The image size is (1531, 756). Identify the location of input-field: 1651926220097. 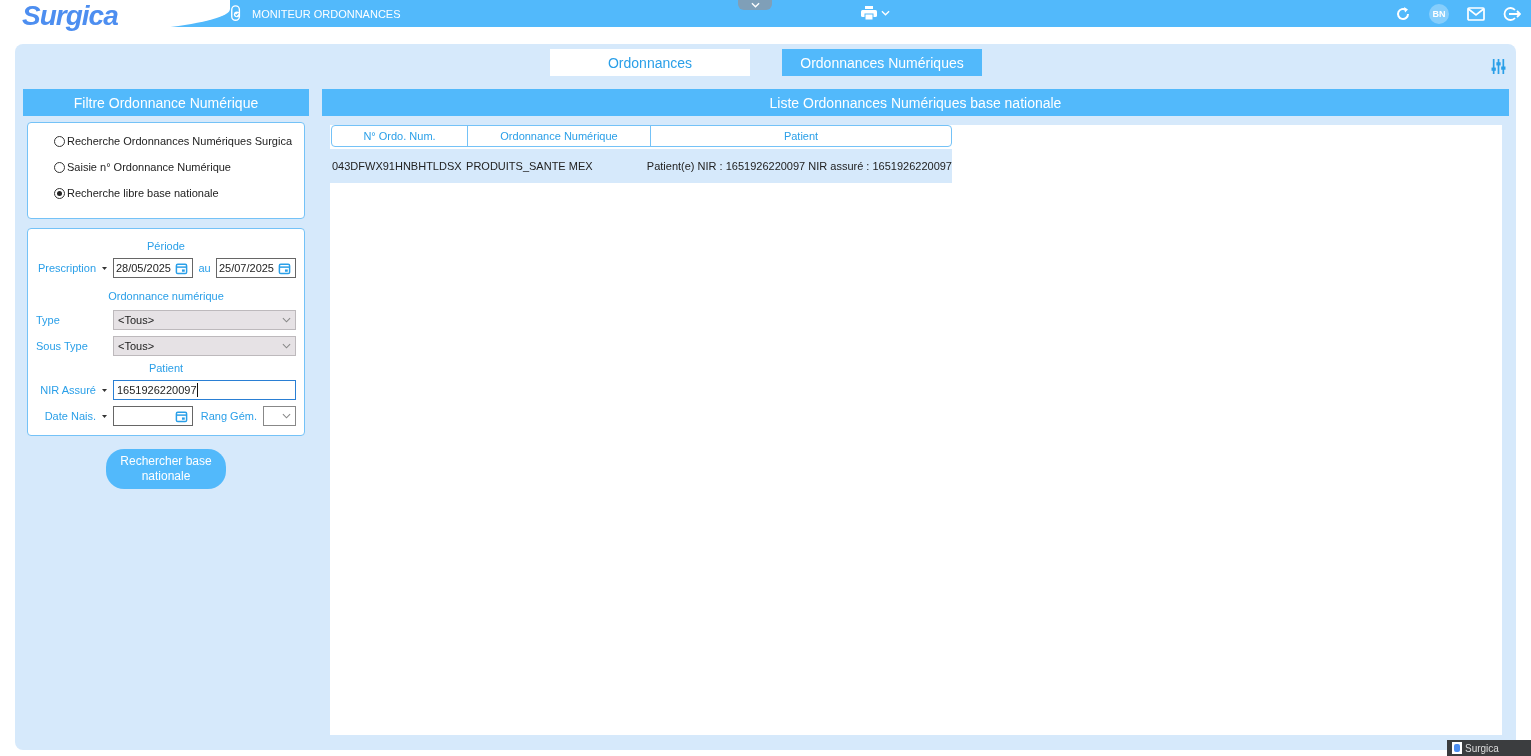
(204, 390).